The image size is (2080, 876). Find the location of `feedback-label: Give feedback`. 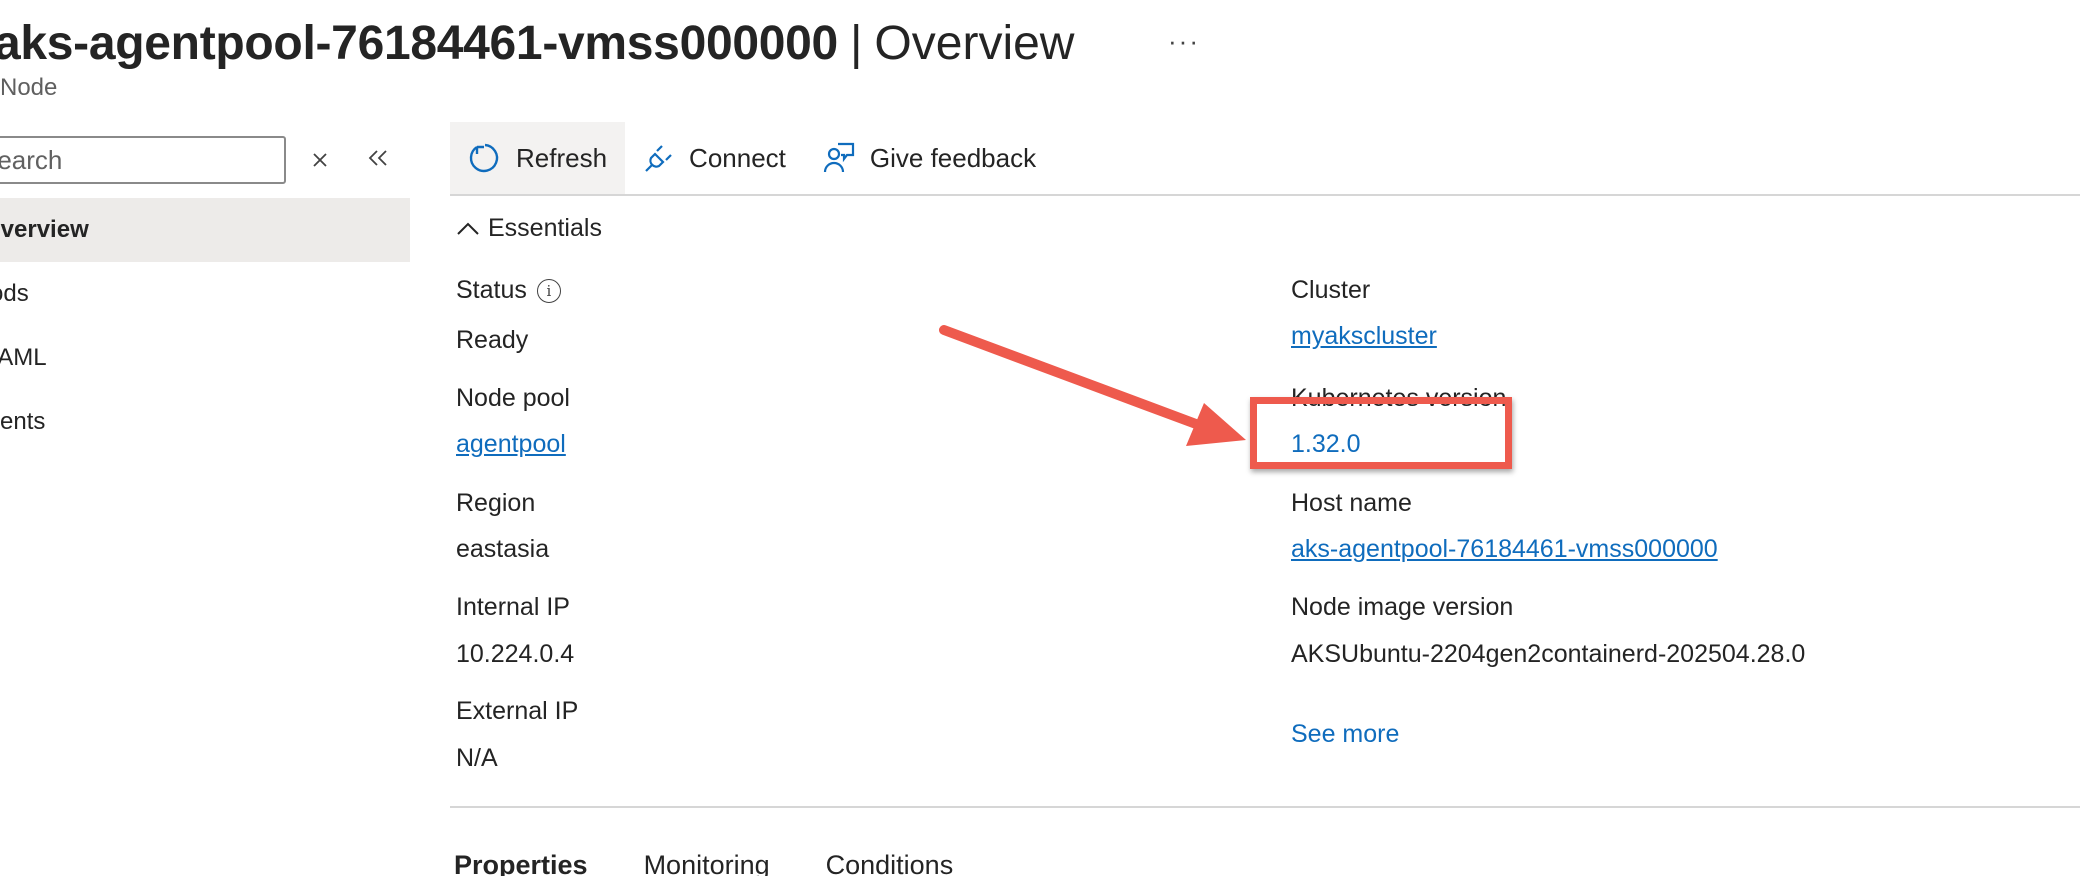

feedback-label: Give feedback is located at coordinates (953, 157).